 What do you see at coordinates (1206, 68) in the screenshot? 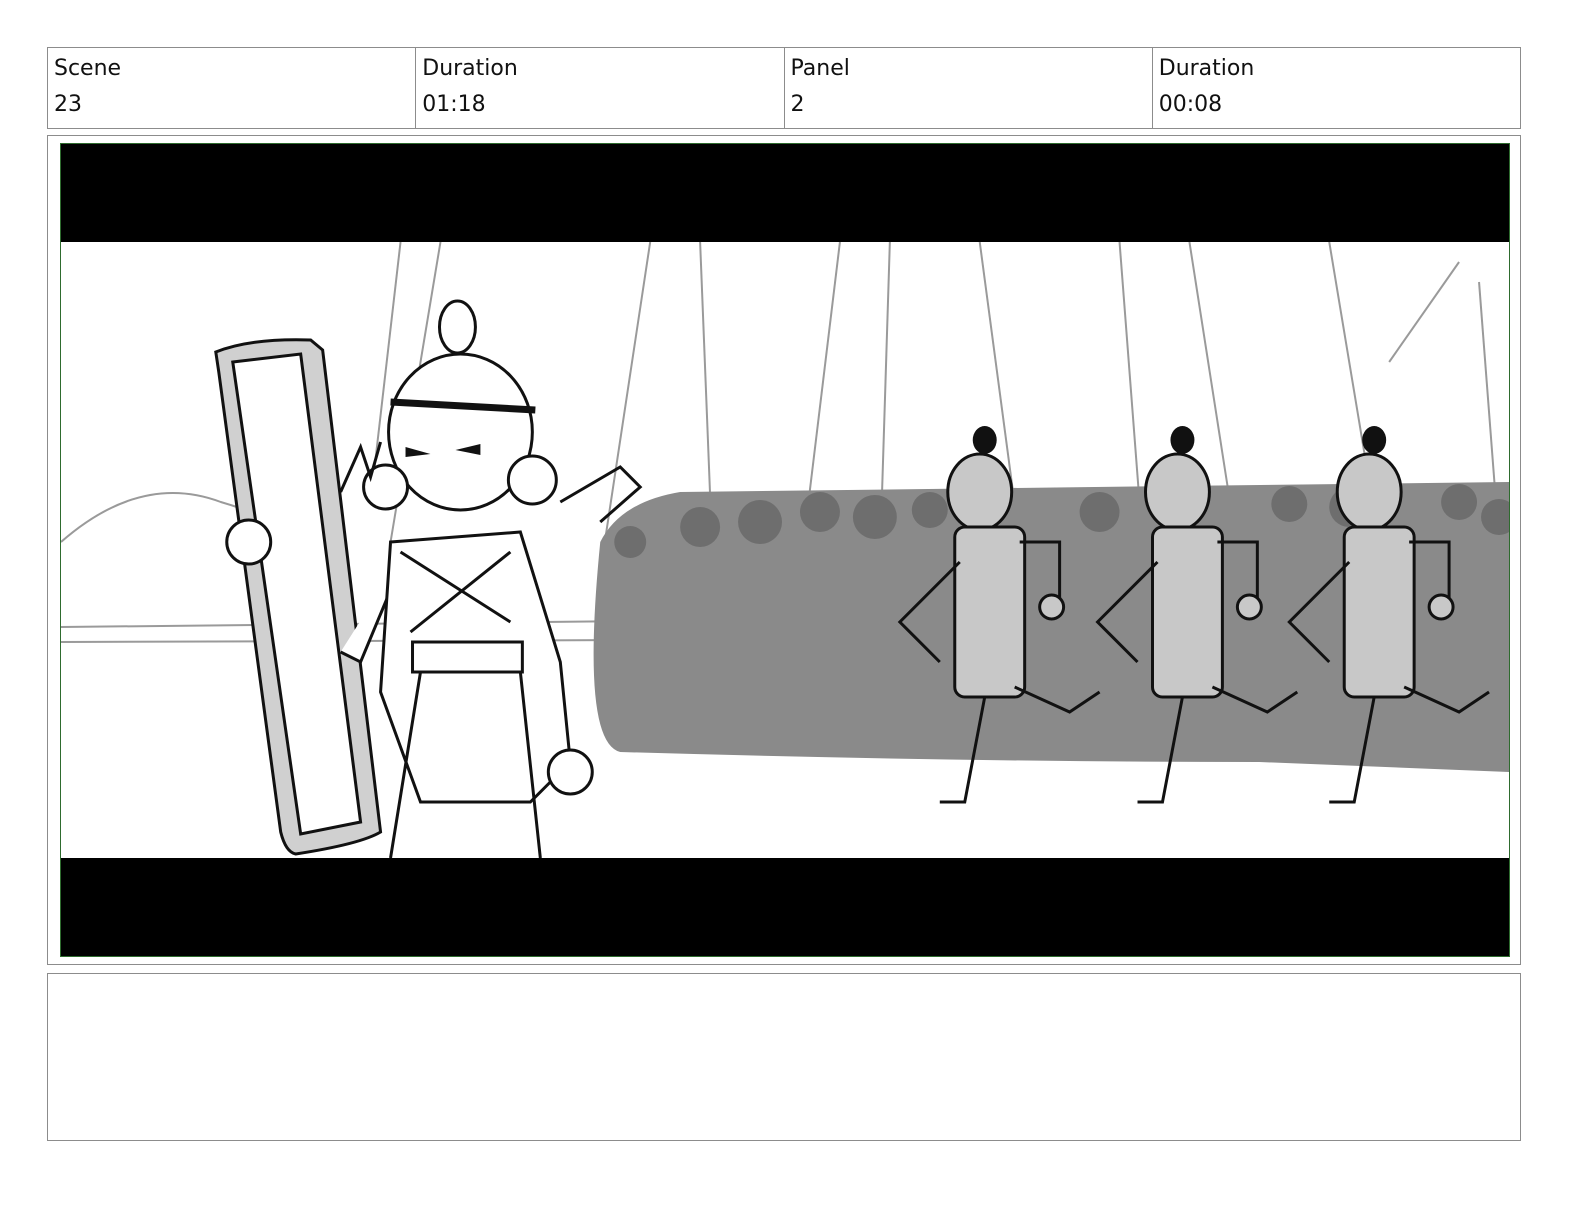
I see `panel-duration-label: Duration` at bounding box center [1206, 68].